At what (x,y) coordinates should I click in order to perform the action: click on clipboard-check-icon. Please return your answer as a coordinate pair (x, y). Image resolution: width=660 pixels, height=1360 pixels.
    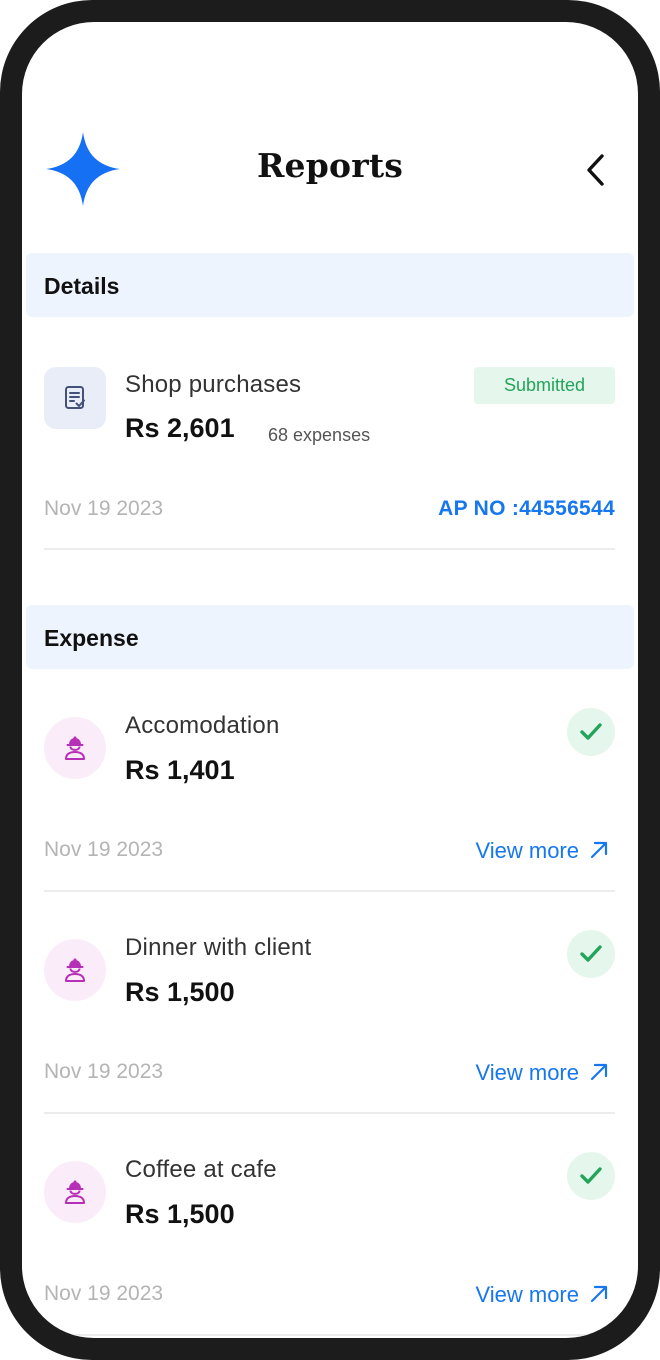
    Looking at the image, I should click on (75, 397).